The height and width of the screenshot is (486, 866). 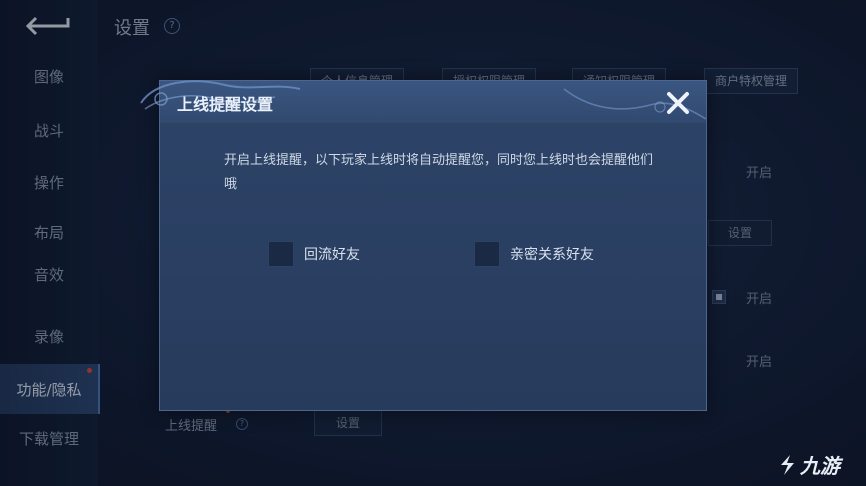 I want to click on dialog-description: 开启上线提醒，以下玩家上线时将自动提醒您，同时您上线时也会提醒他们哦, so click(x=439, y=172).